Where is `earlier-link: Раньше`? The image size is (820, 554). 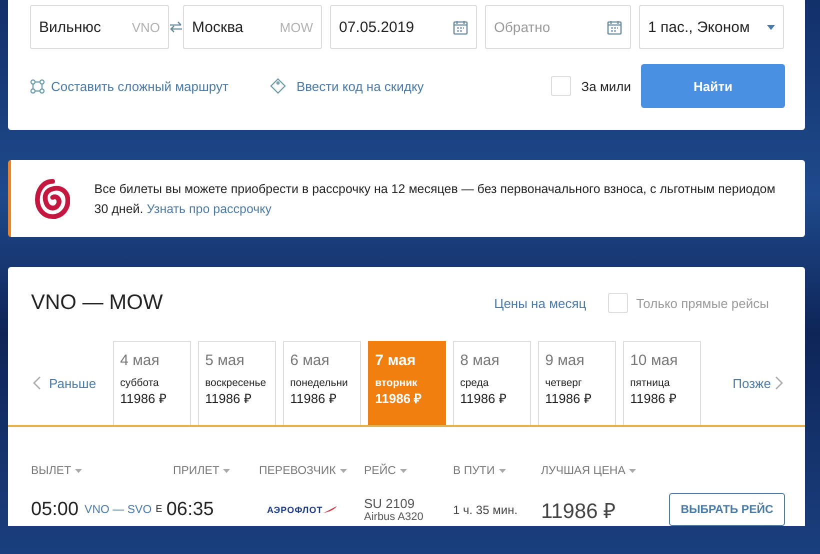
earlier-link: Раньше is located at coordinates (64, 383).